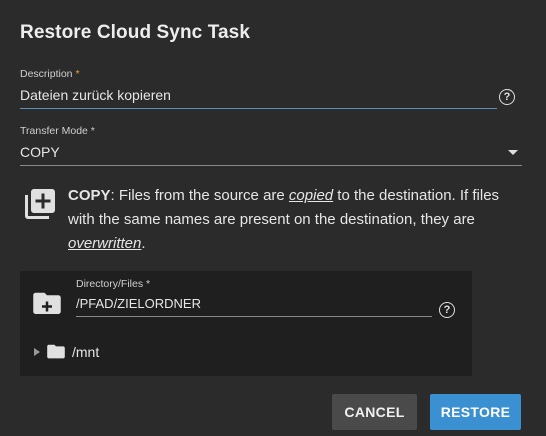 This screenshot has width=546, height=436. I want to click on tree-expand-icon, so click(37, 352).